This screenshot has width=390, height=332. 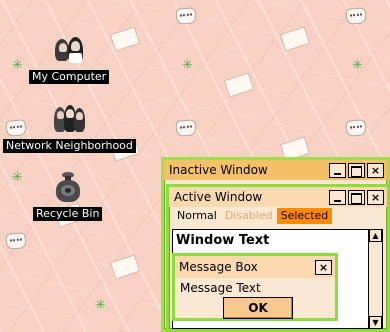 I want to click on inactive-window-title: Inactive Window, so click(x=218, y=170).